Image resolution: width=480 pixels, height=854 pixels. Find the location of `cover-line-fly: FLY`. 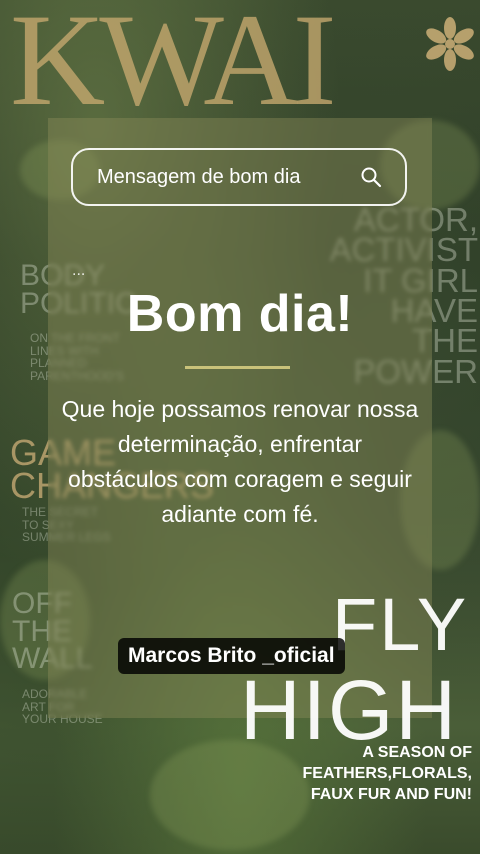

cover-line-fly: FLY is located at coordinates (400, 624).